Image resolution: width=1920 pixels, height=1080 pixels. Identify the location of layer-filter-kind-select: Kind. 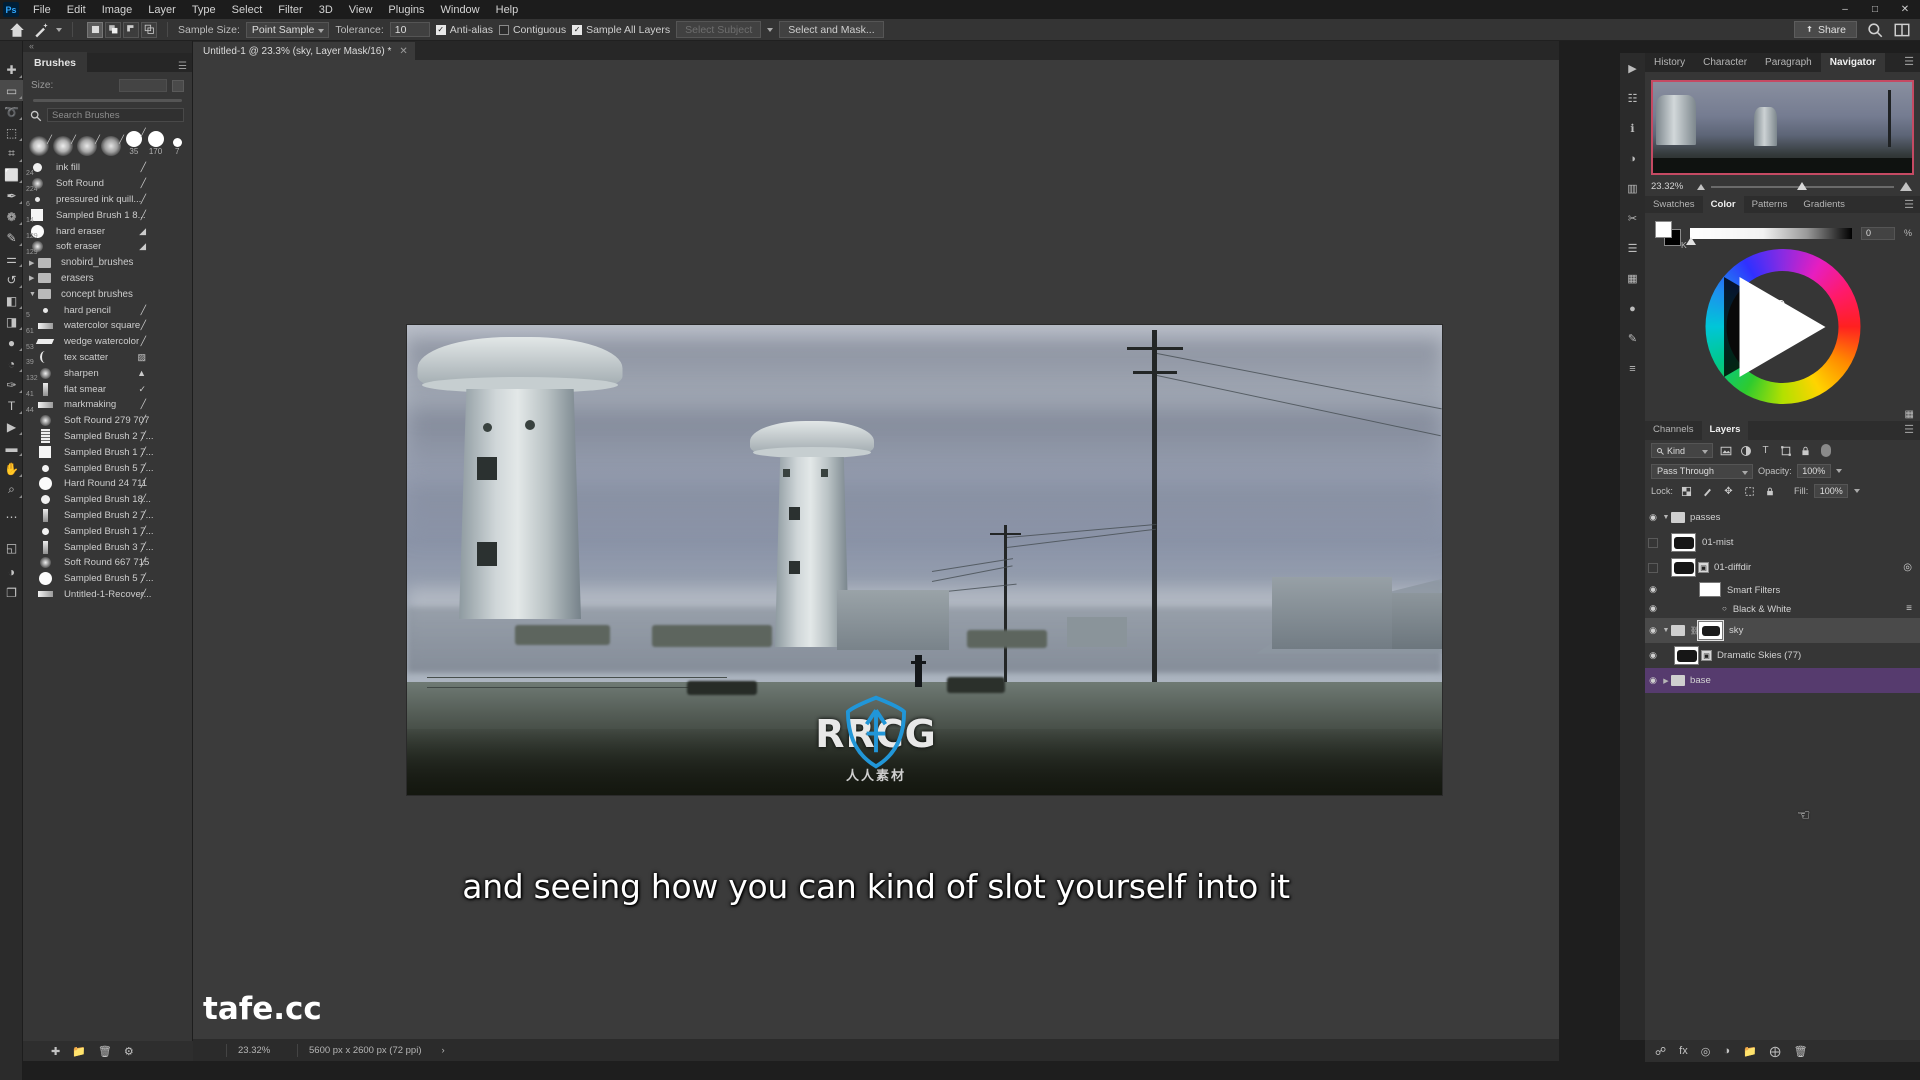
(1682, 450).